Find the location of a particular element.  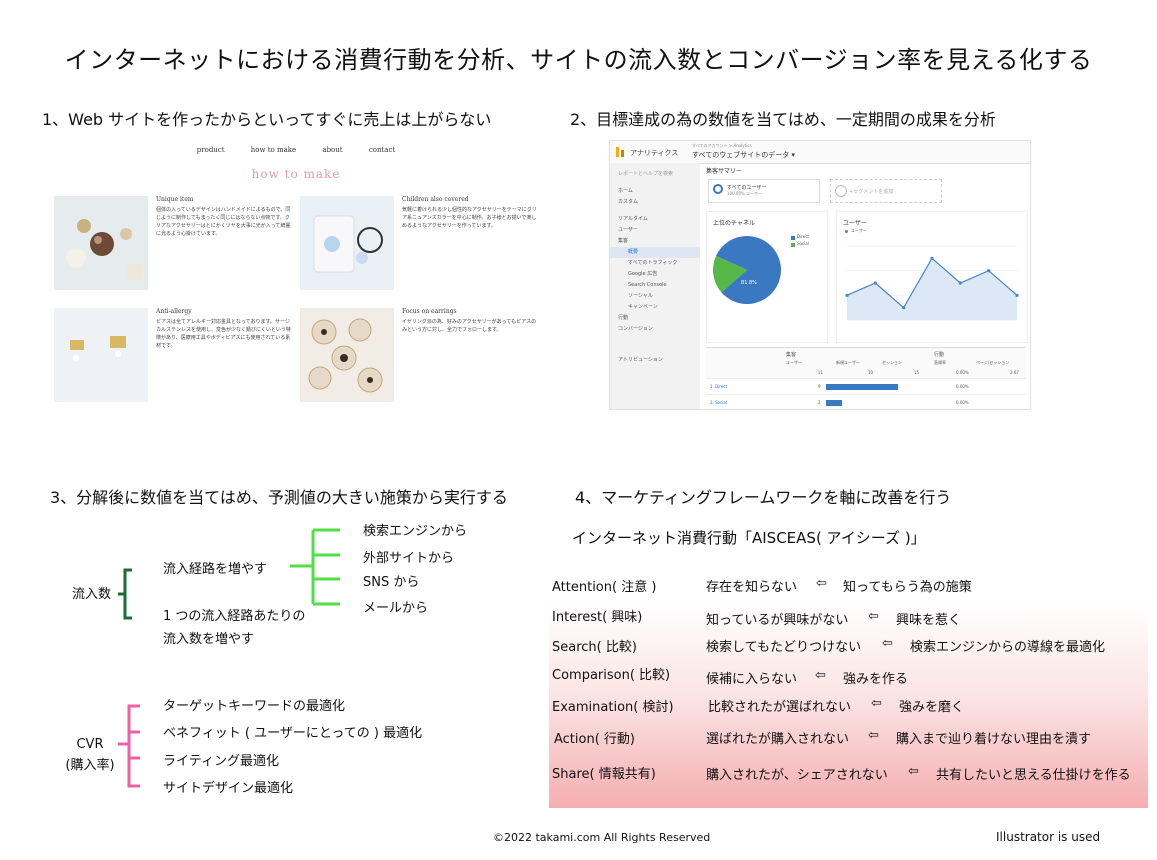

aisceas-stage: Examination( 検討) is located at coordinates (613, 707).